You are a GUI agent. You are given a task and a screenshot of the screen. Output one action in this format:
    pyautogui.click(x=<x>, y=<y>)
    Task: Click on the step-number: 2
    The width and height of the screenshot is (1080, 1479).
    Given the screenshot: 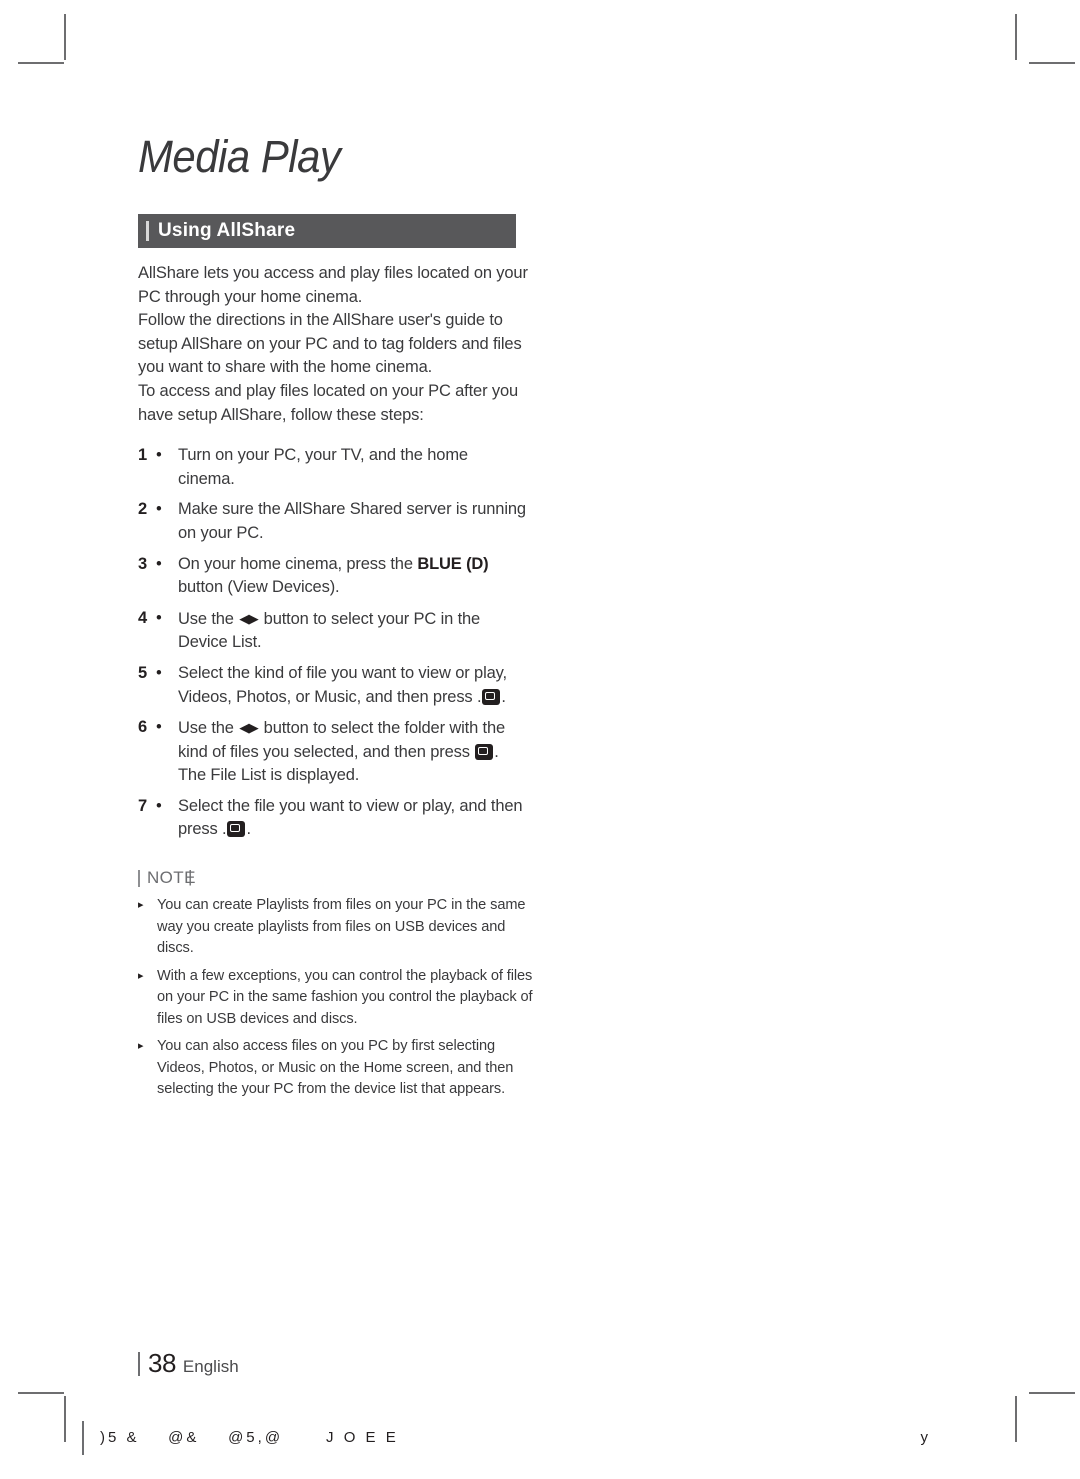 What is the action you would take?
    pyautogui.click(x=143, y=509)
    